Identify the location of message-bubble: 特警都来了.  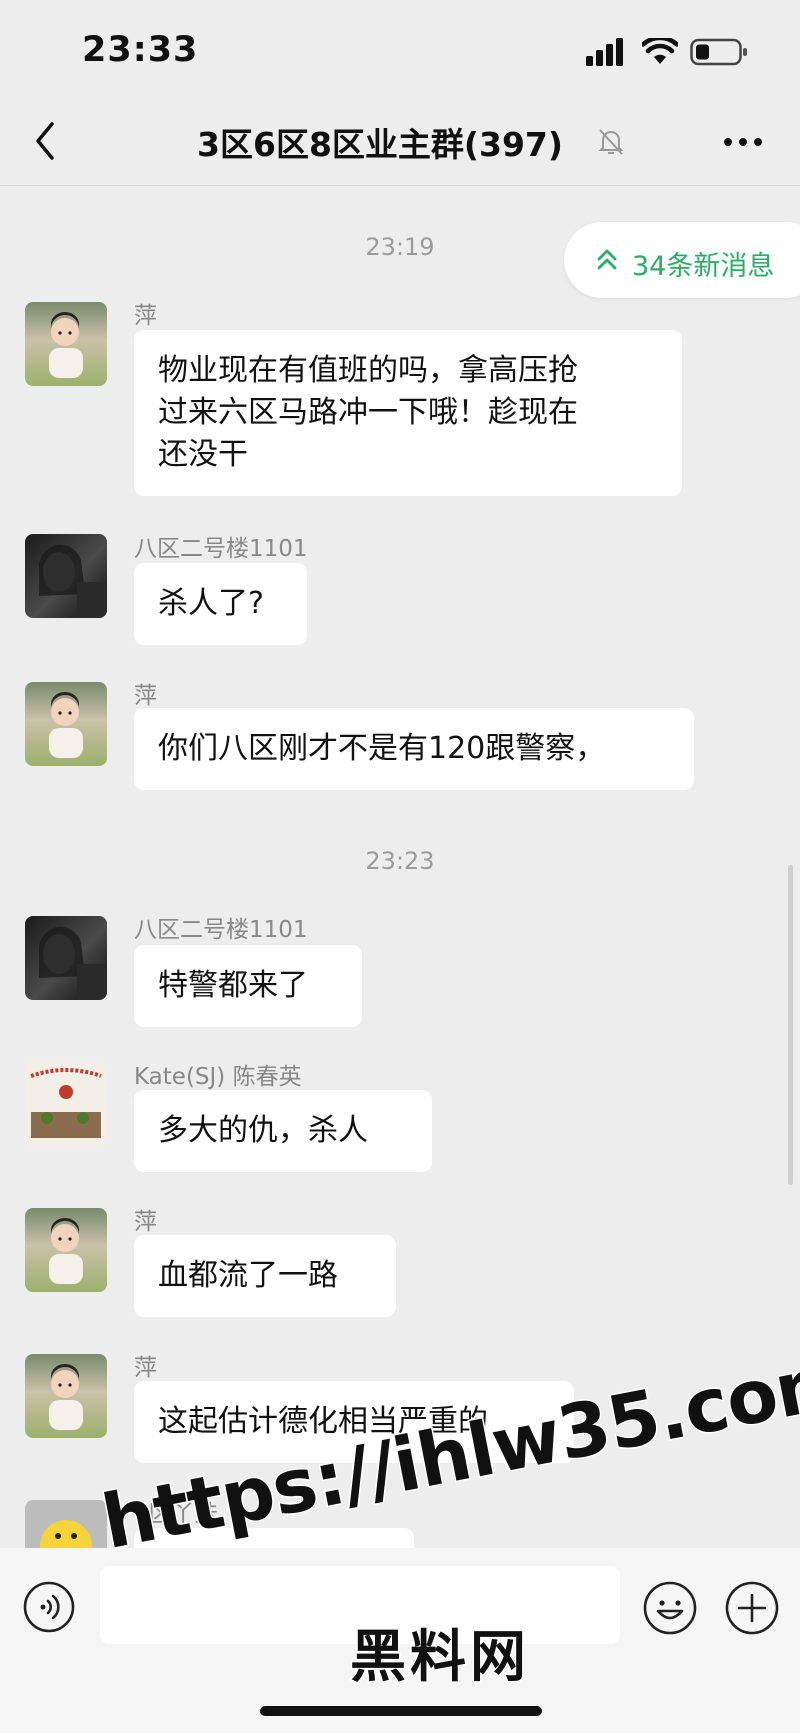
(248, 986).